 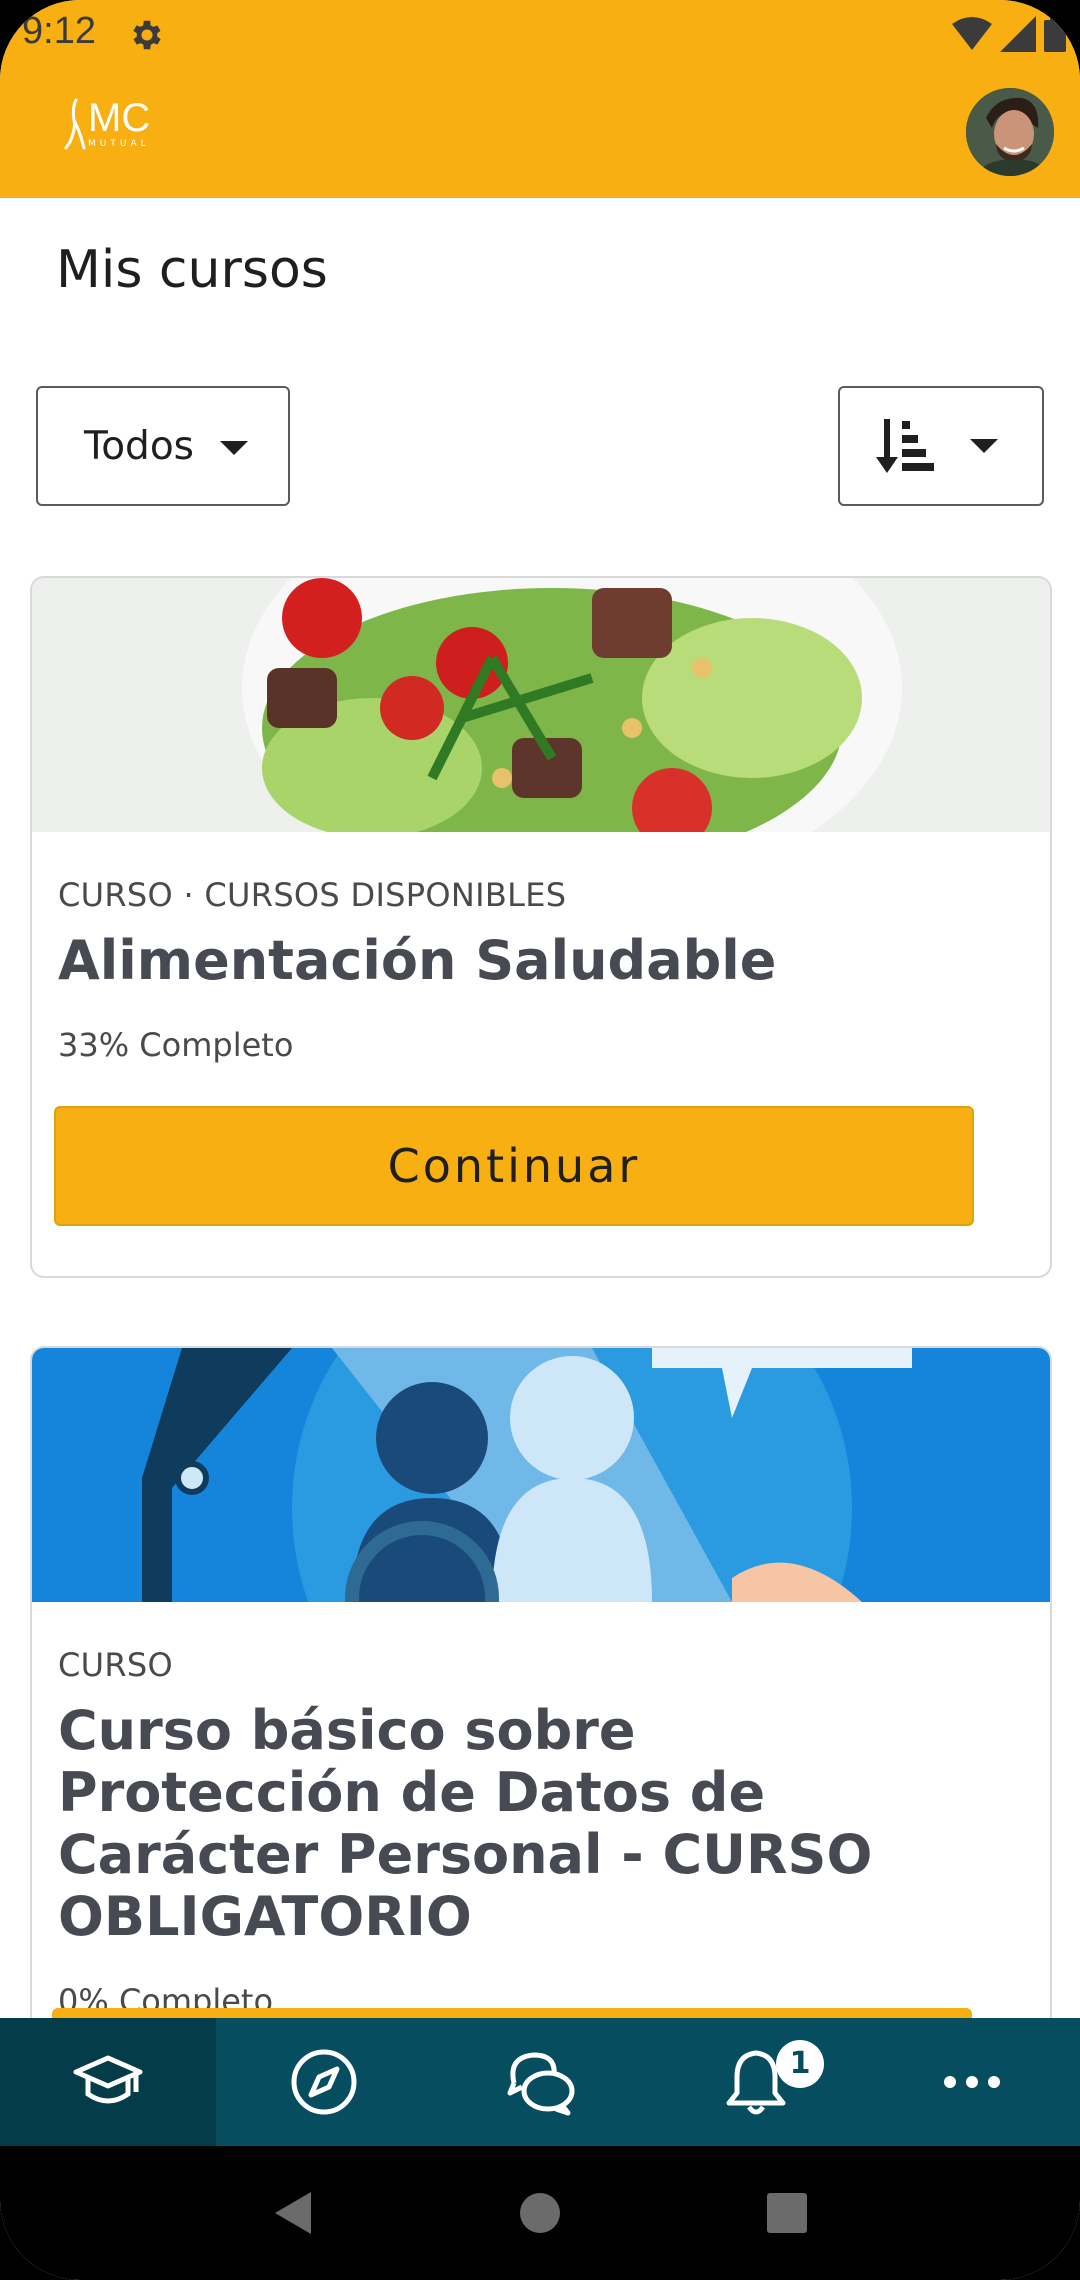 I want to click on user-avatar, so click(x=1010, y=132).